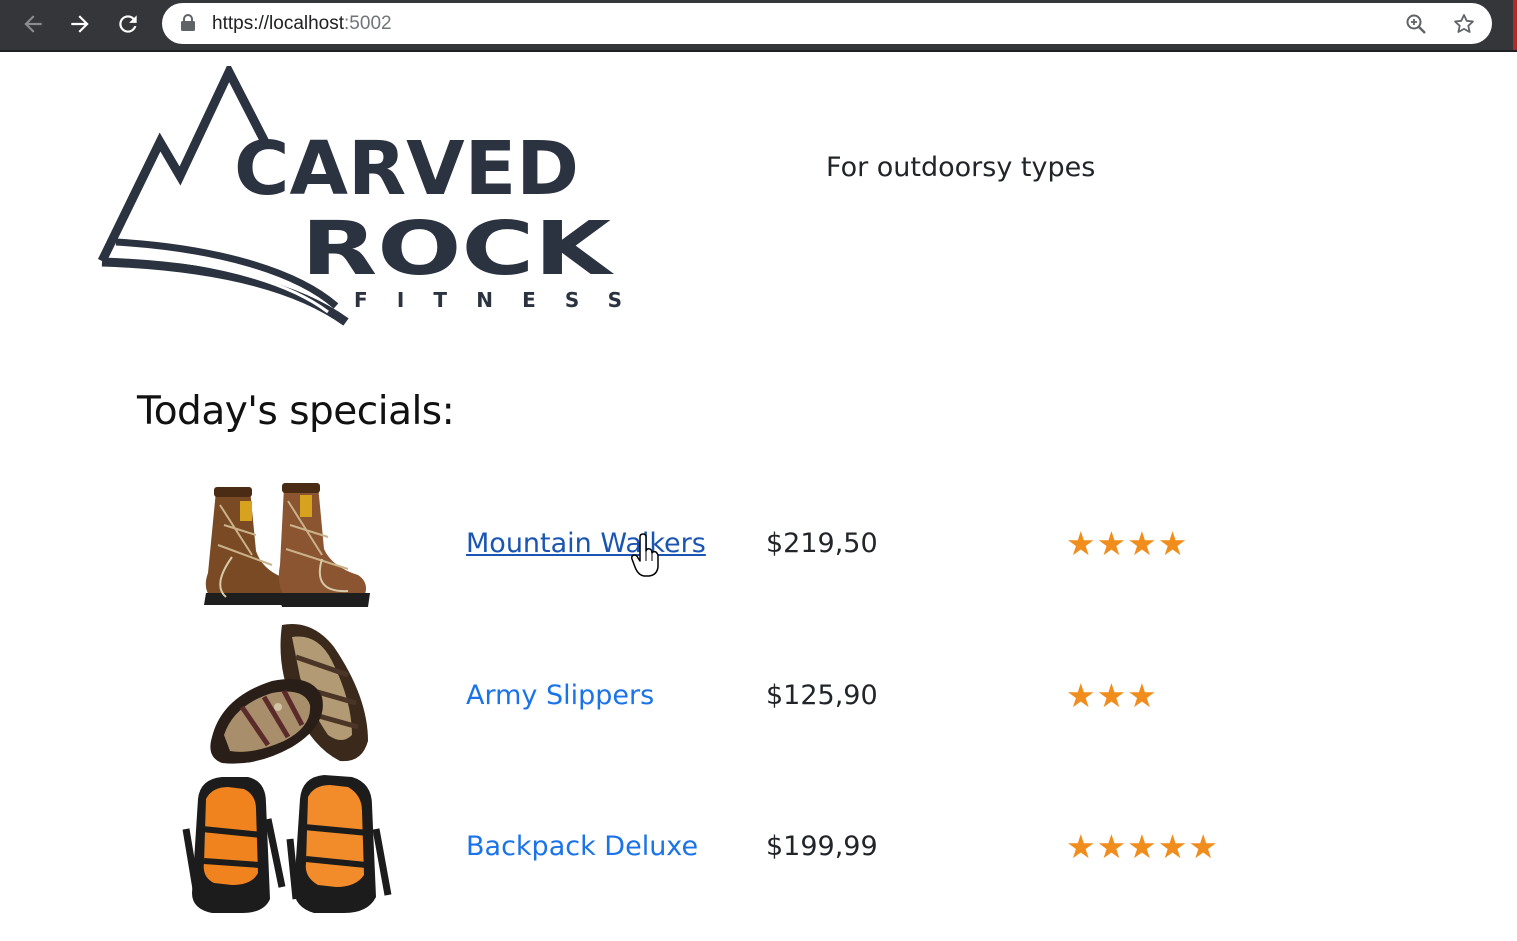 This screenshot has height=941, width=1517. I want to click on product-link: Backpack Deluxe, so click(582, 847).